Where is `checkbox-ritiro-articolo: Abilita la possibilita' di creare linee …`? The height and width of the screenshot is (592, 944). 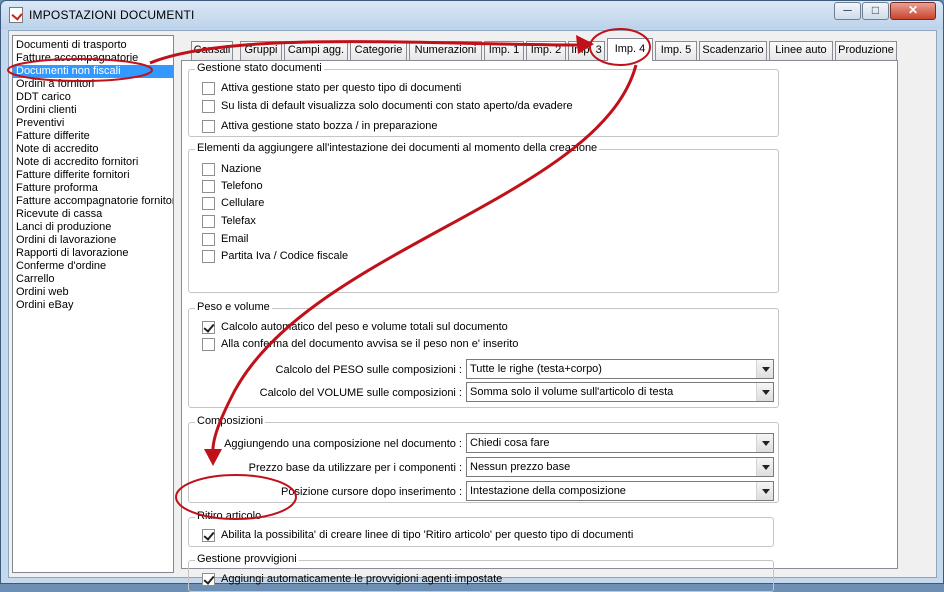
checkbox-ritiro-articolo: Abilita la possibilita' di creare linee … is located at coordinates (417, 536).